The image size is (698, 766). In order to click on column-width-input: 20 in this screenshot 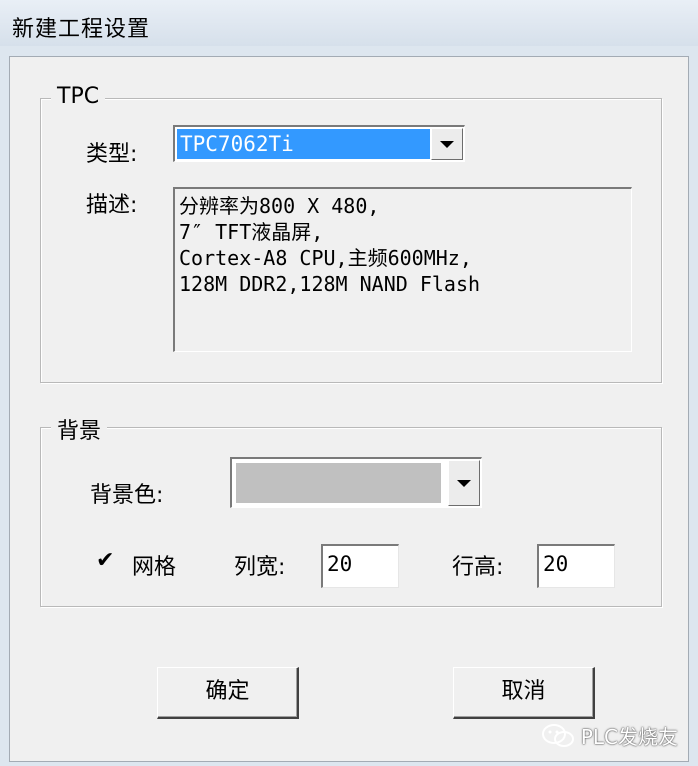, I will do `click(360, 566)`.